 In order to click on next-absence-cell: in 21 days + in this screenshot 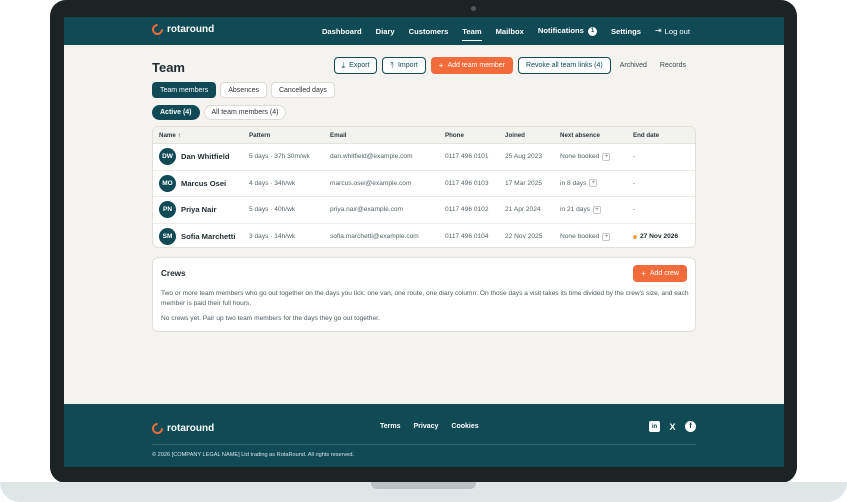, I will do `click(596, 209)`.